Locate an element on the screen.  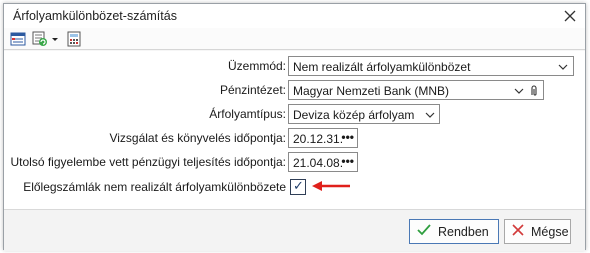
red-arrow-icon is located at coordinates (331, 187).